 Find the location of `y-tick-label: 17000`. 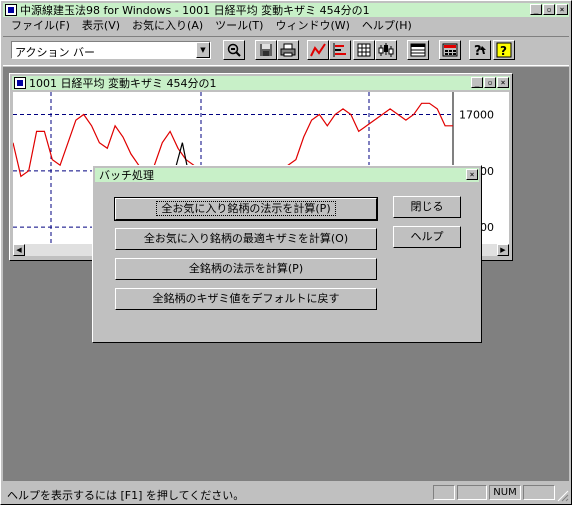

y-tick-label: 17000 is located at coordinates (476, 115).